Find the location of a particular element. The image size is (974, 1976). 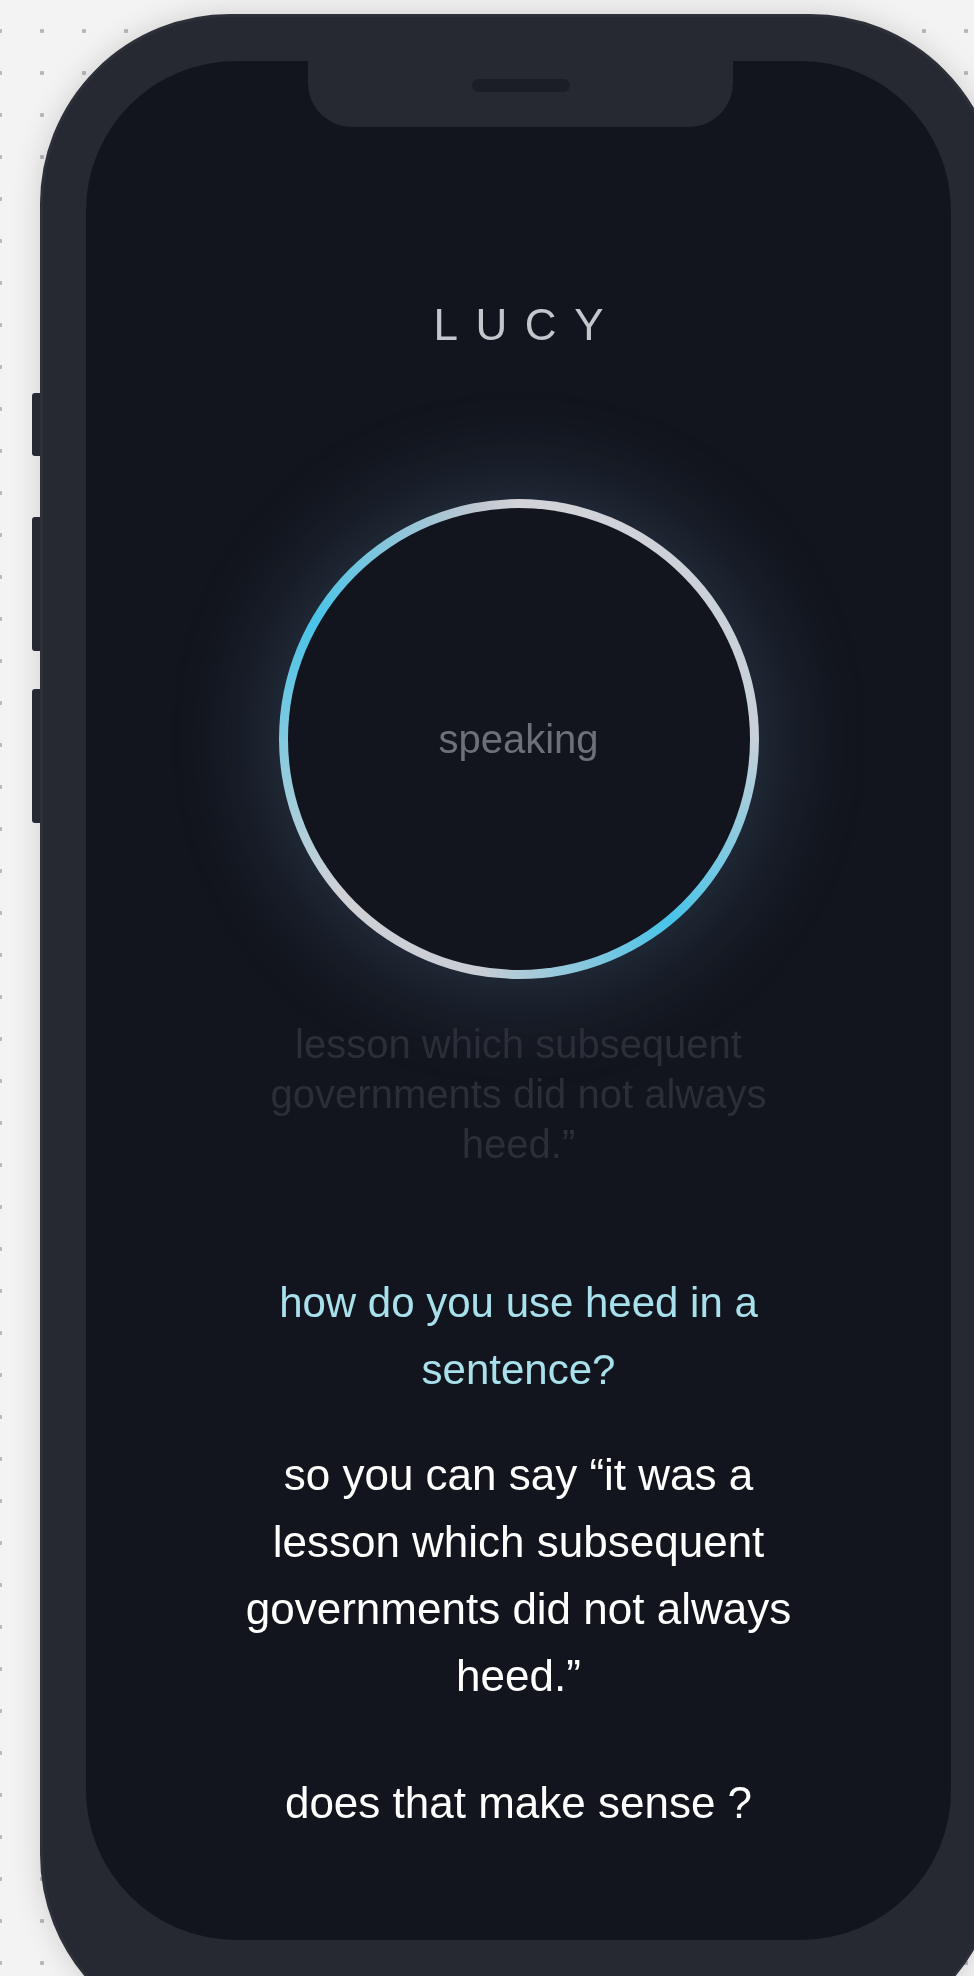

assistant-reply: does that make sense ? is located at coordinates (518, 1803).